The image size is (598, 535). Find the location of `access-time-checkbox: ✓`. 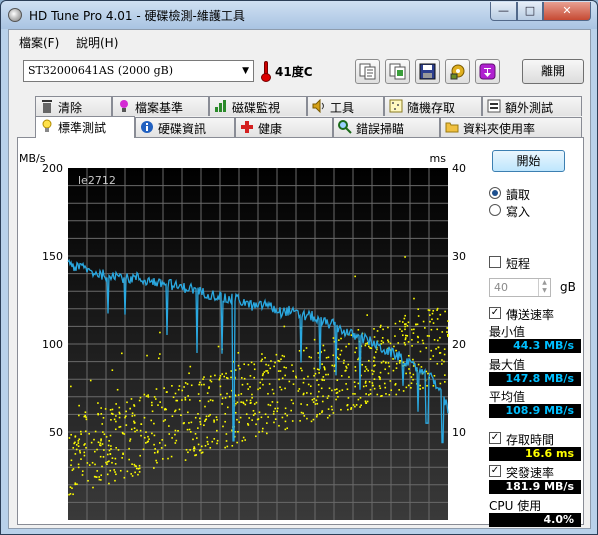

access-time-checkbox: ✓ is located at coordinates (495, 438).